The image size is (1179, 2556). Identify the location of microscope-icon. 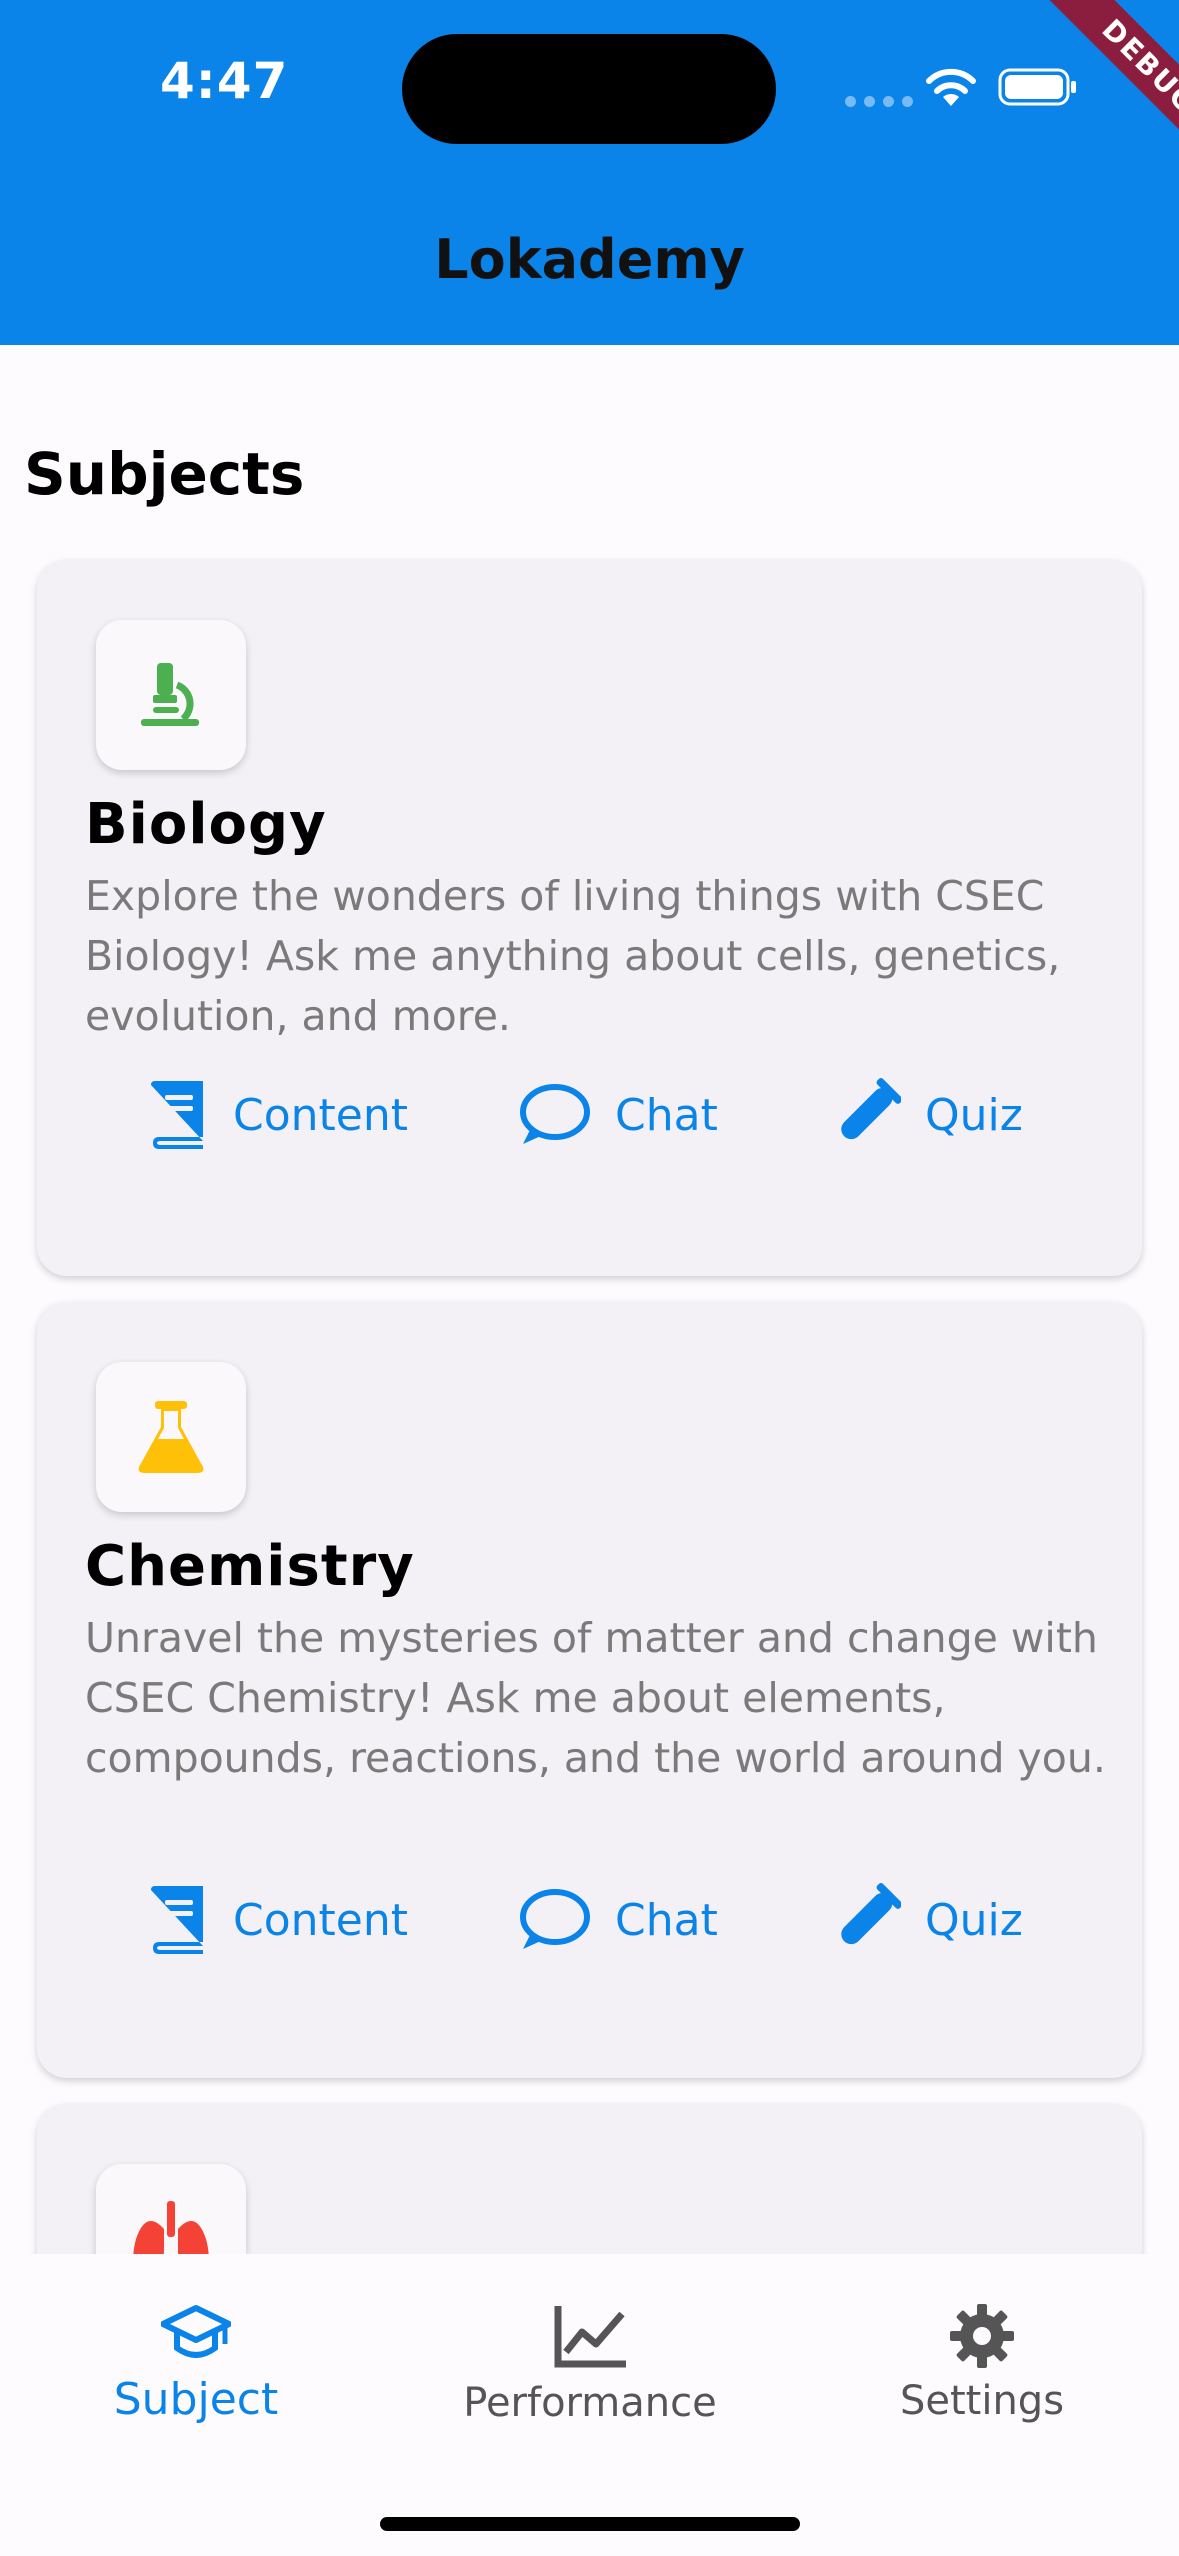
(170, 694).